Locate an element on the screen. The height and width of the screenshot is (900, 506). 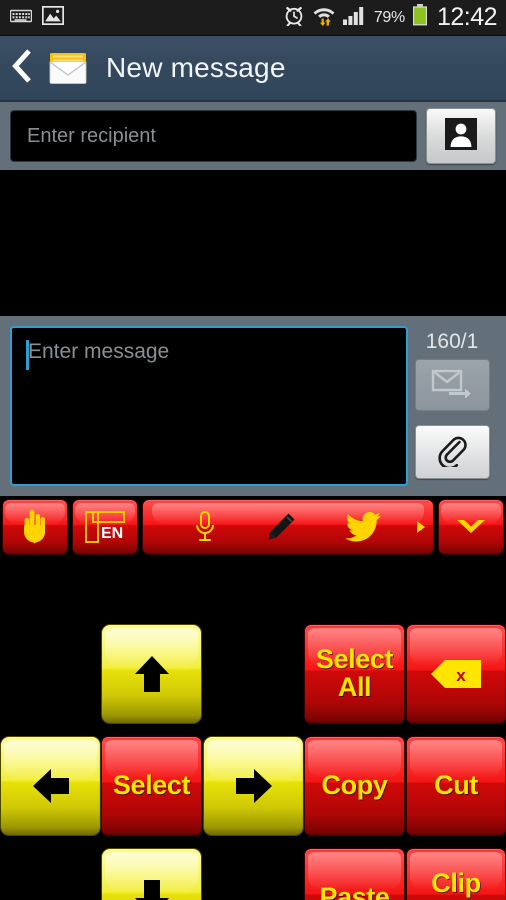
clipboard-key: Clip Board is located at coordinates (456, 874).